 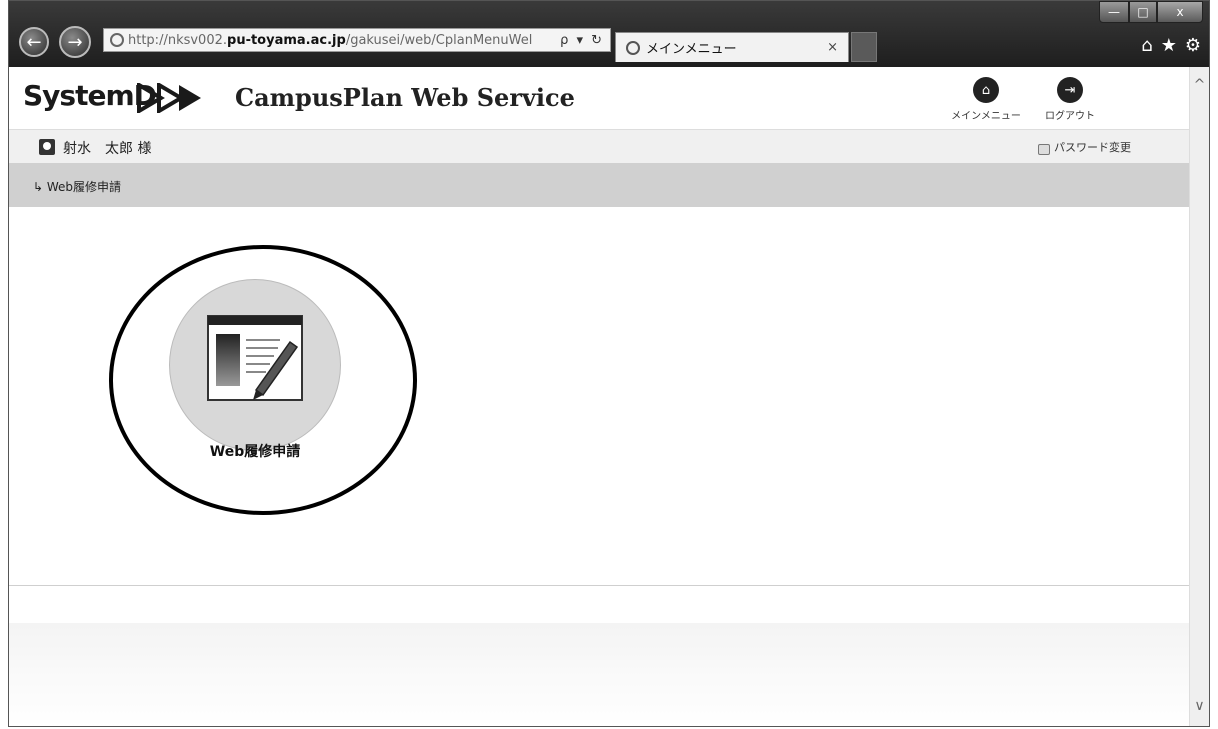 I want to click on url-host: pu-toyama.ac.jp, so click(x=286, y=40).